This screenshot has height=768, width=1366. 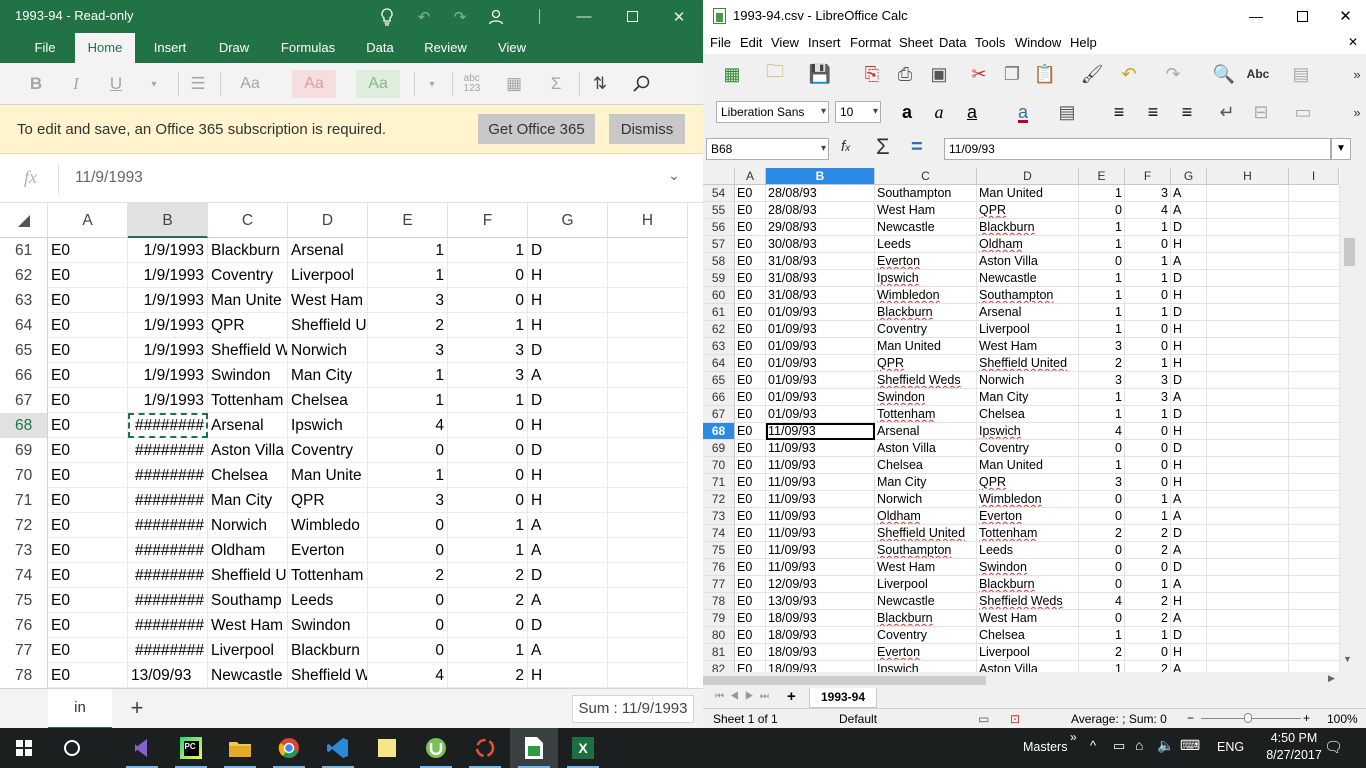 I want to click on chevron-down-icon: ▾, so click(x=823, y=112).